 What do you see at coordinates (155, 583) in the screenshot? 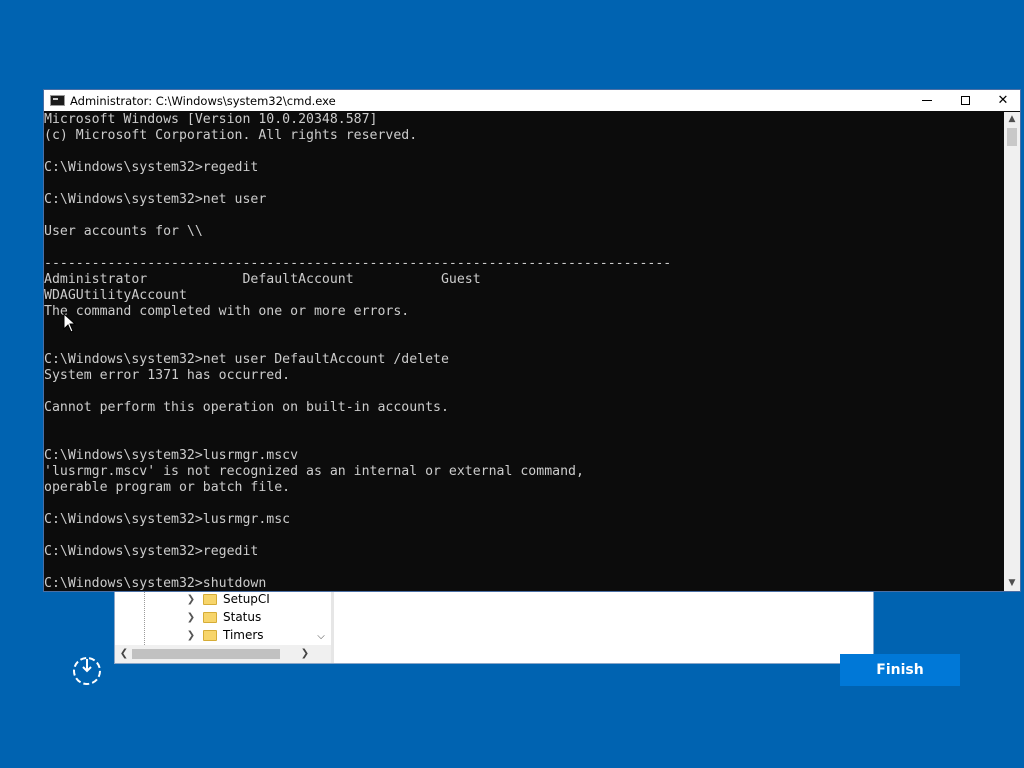
I see `console-line: C:\Windows\system32>shutdown` at bounding box center [155, 583].